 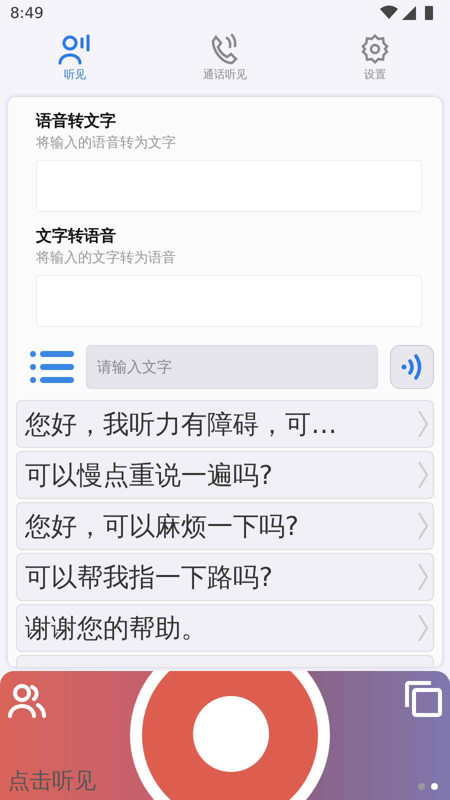 What do you see at coordinates (76, 236) in the screenshot?
I see `section-title: 文字转语音` at bounding box center [76, 236].